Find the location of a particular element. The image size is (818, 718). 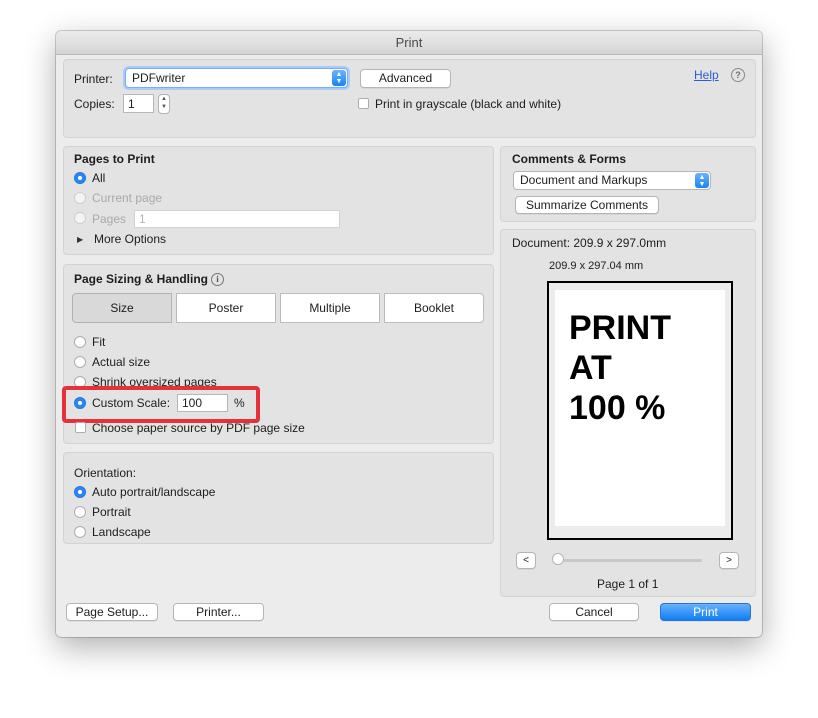

pages-to-print-title: Pages to Print is located at coordinates (114, 159).